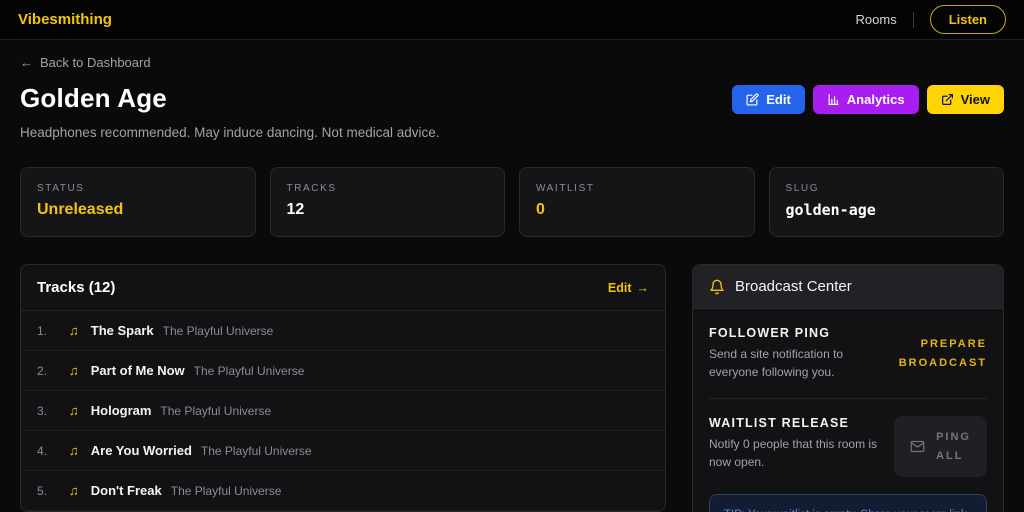 This screenshot has width=1024, height=512. I want to click on page-title: Golden Age, so click(93, 98).